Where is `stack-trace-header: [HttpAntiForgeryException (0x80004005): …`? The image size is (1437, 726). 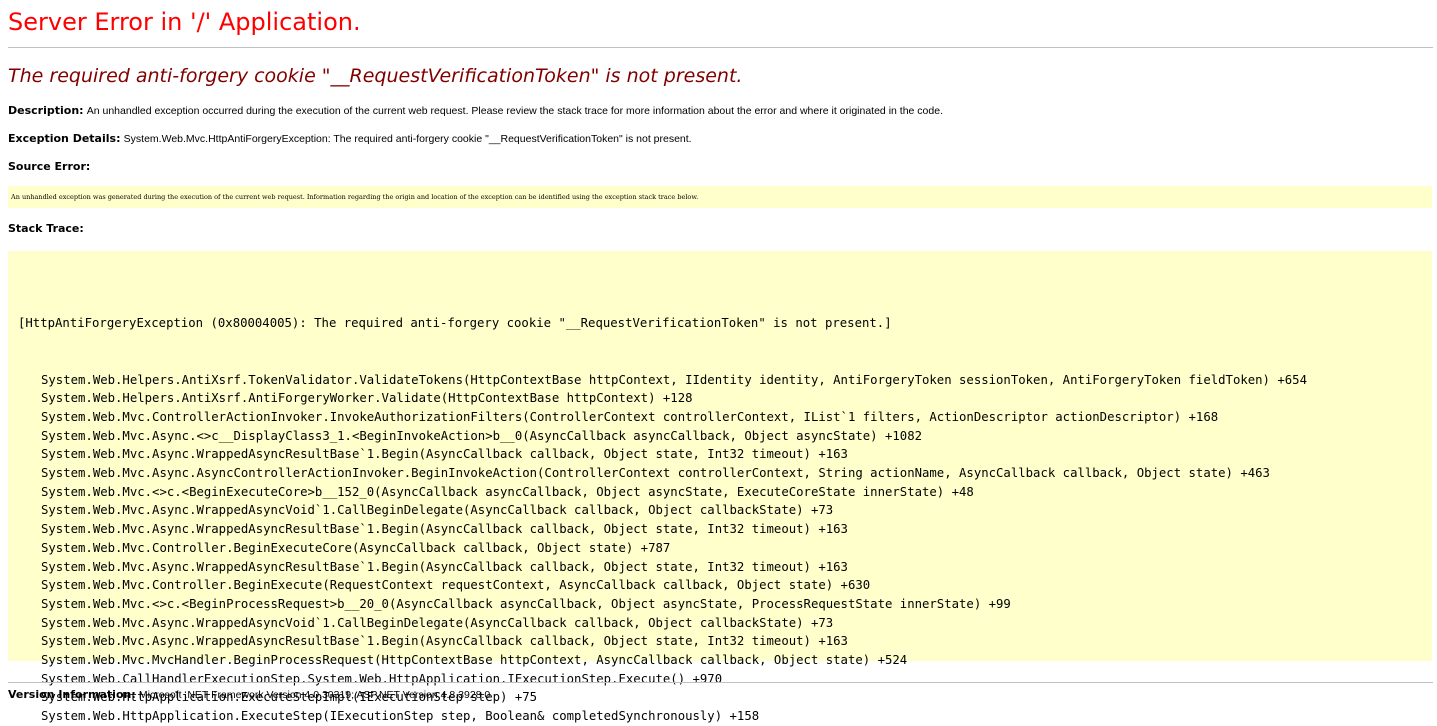
stack-trace-header: [HttpAntiForgeryException (0x80004005): … is located at coordinates (455, 323).